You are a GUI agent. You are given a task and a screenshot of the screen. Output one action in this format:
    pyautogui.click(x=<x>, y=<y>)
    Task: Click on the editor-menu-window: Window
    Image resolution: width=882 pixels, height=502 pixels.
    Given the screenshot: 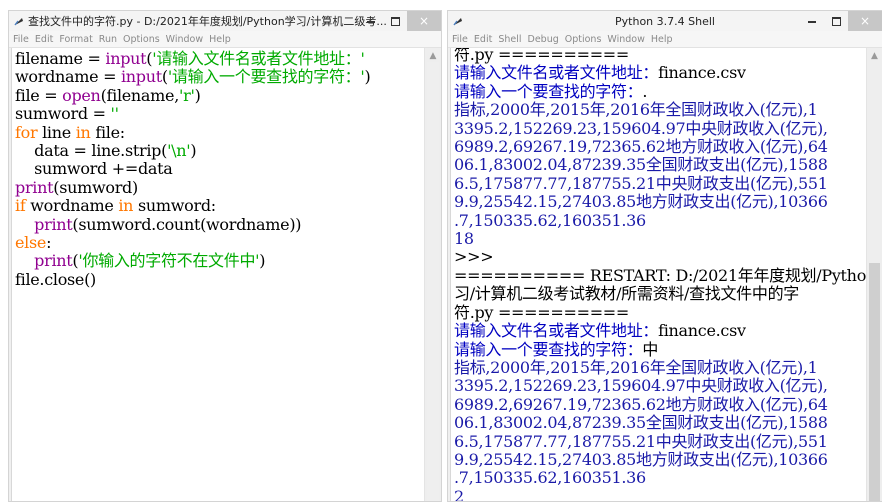 What is the action you would take?
    pyautogui.click(x=184, y=39)
    